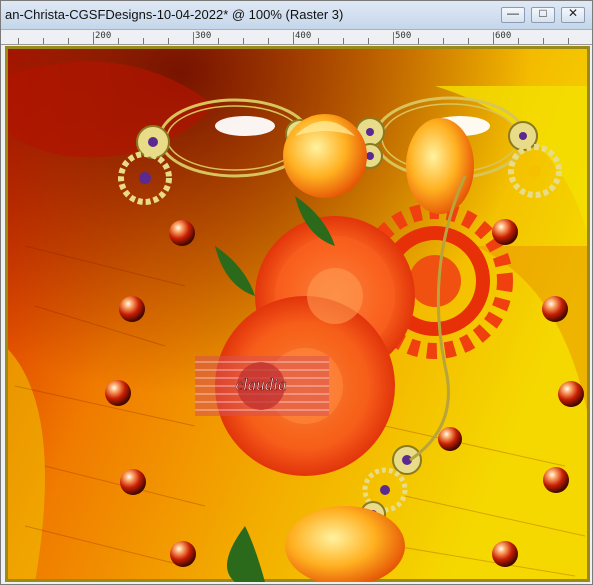  I want to click on watermark-logo: claudia, so click(262, 386).